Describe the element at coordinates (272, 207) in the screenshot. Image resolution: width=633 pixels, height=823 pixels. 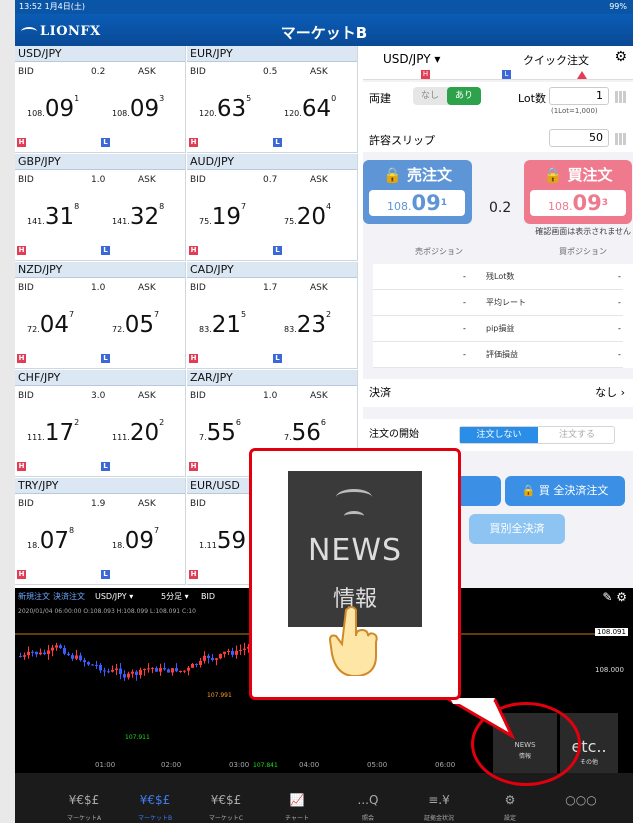
I see `rate-tile: AUD/JPY BID 0.7 ASK 75.197 75.204 H L` at that location.